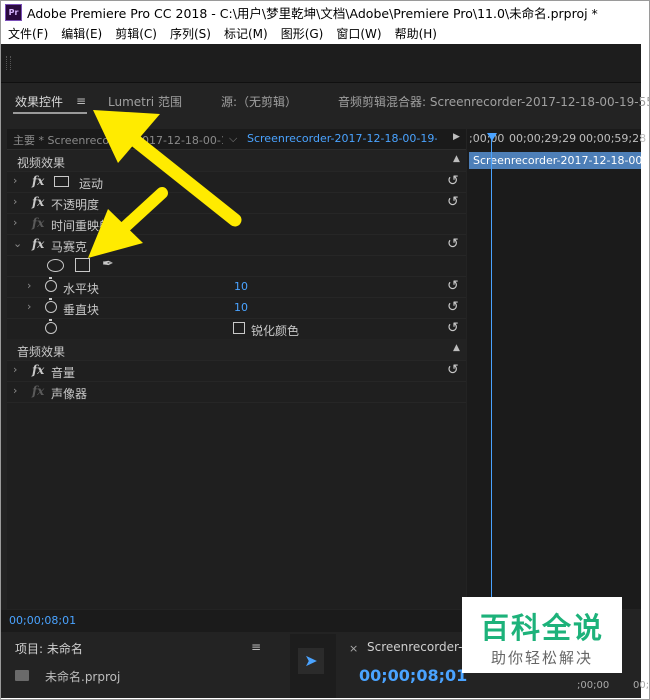 The height and width of the screenshot is (700, 650). Describe the element at coordinates (259, 101) in the screenshot. I see `tab-source: 源:（无剪辑）` at that location.